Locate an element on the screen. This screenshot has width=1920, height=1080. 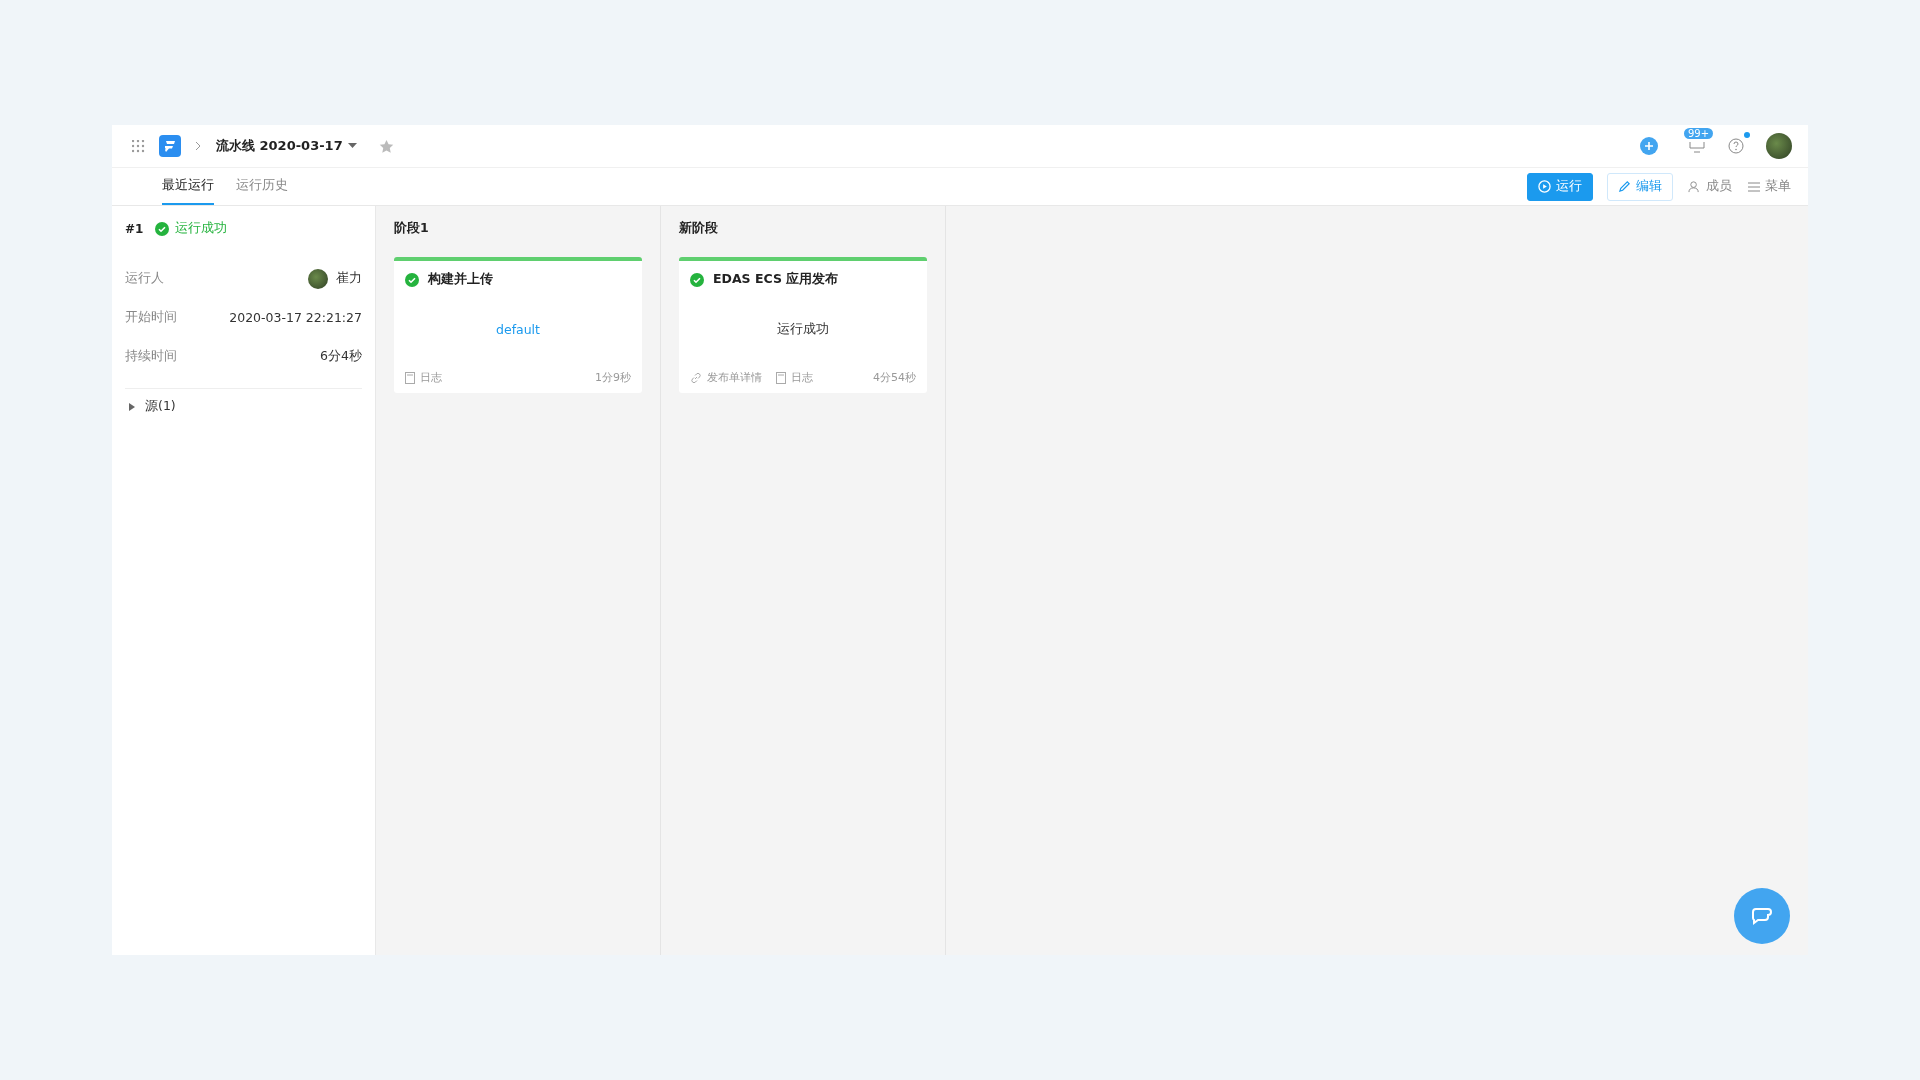
help-icon is located at coordinates (1736, 146).